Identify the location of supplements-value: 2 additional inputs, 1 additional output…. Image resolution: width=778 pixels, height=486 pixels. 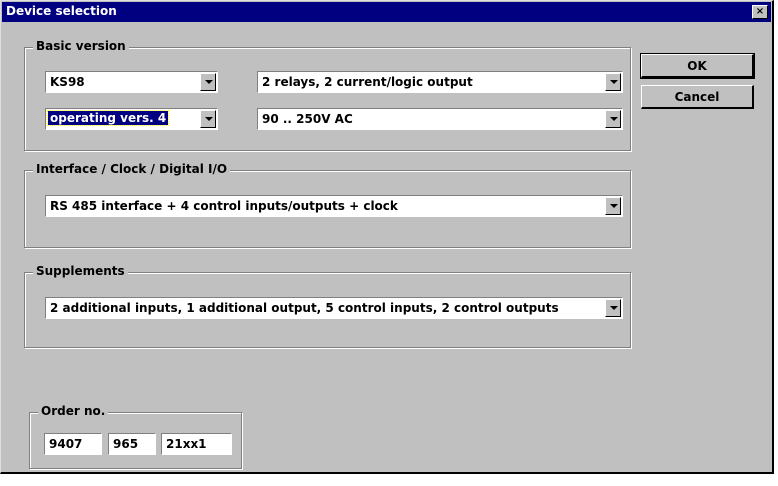
(304, 308).